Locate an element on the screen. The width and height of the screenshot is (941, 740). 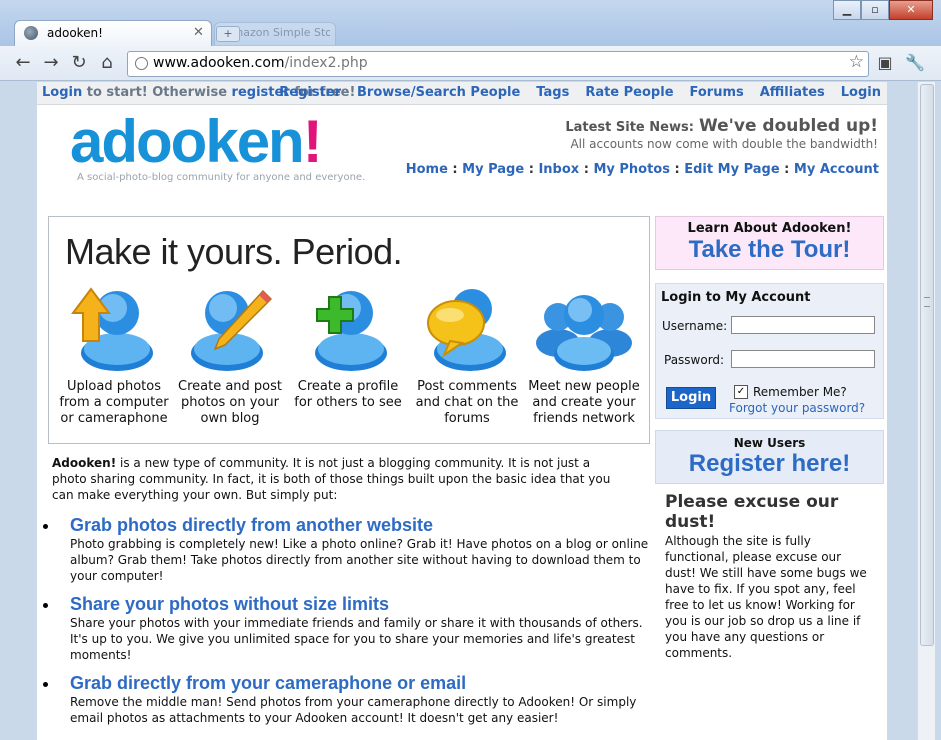
nav-browse-search: Browse/Search People is located at coordinates (438, 92).